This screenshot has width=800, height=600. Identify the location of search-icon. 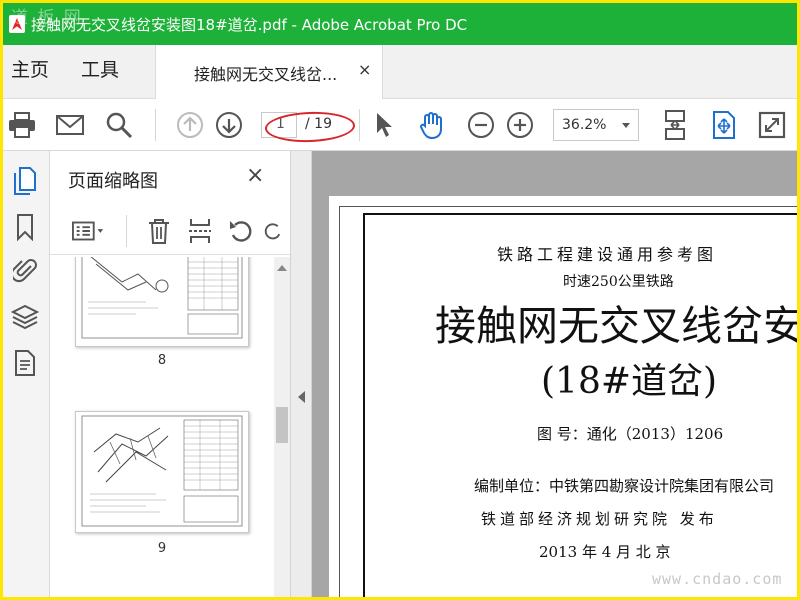
(119, 125).